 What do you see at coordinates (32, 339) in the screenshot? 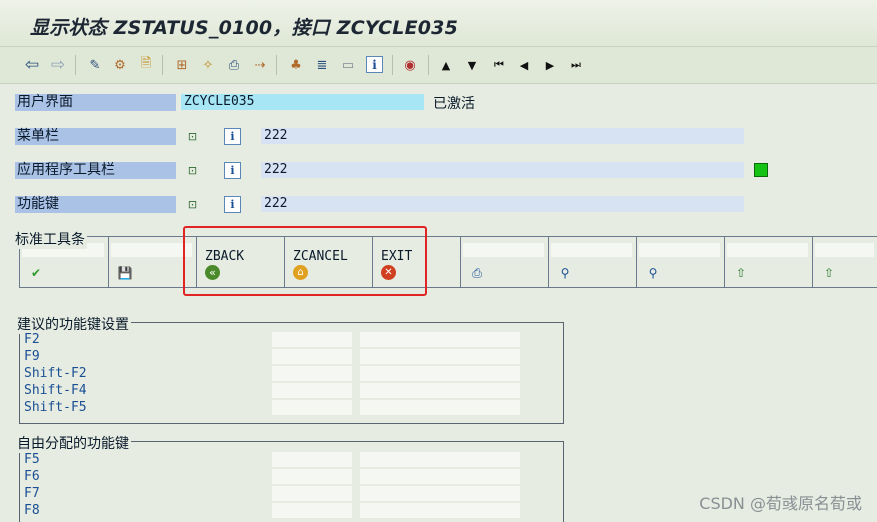
I see `function-key-label: F2` at bounding box center [32, 339].